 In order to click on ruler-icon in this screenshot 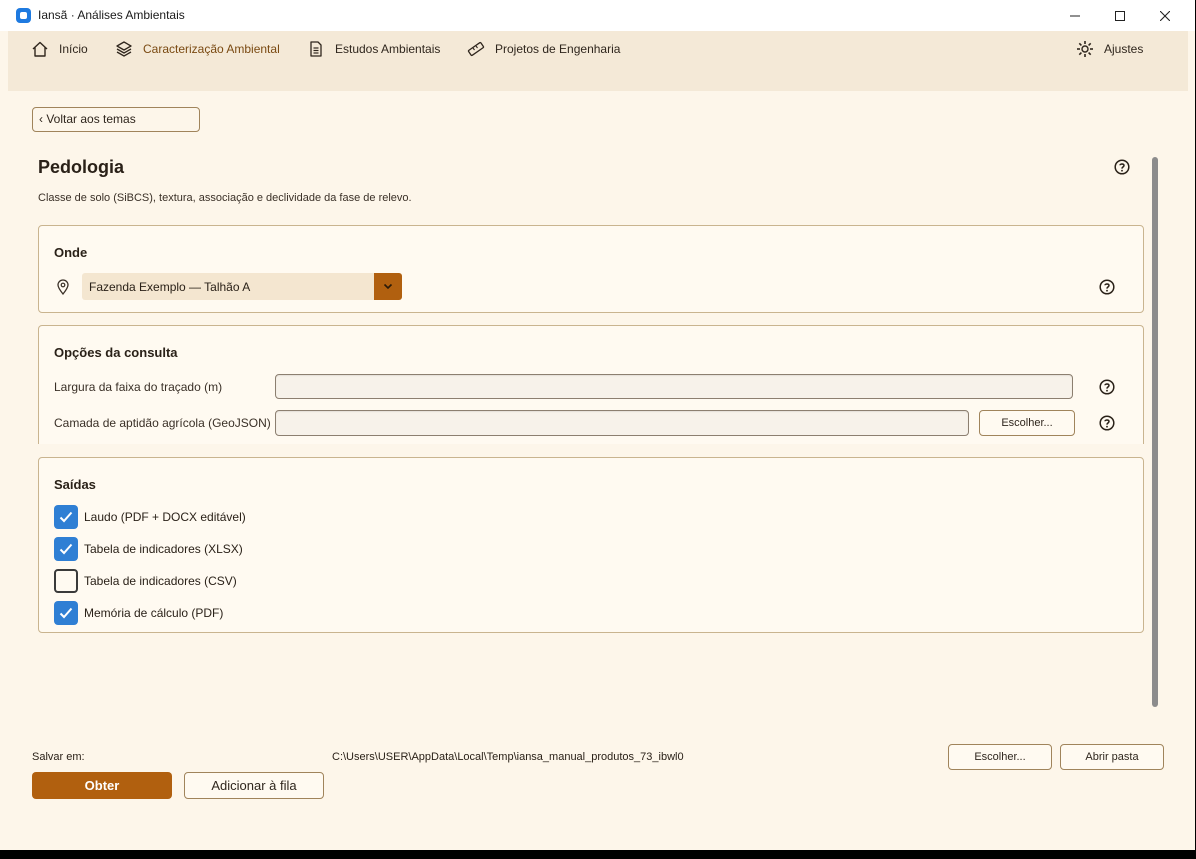, I will do `click(476, 49)`.